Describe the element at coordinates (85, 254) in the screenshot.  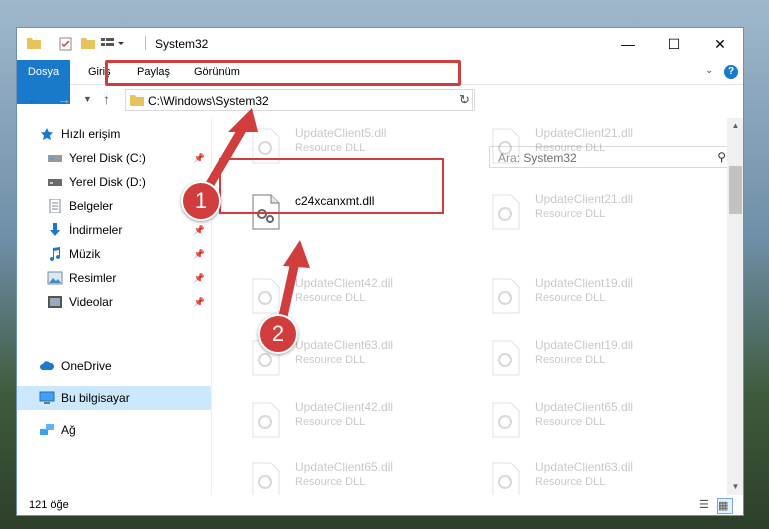
I see `sidebar-item-label: Müzik` at that location.